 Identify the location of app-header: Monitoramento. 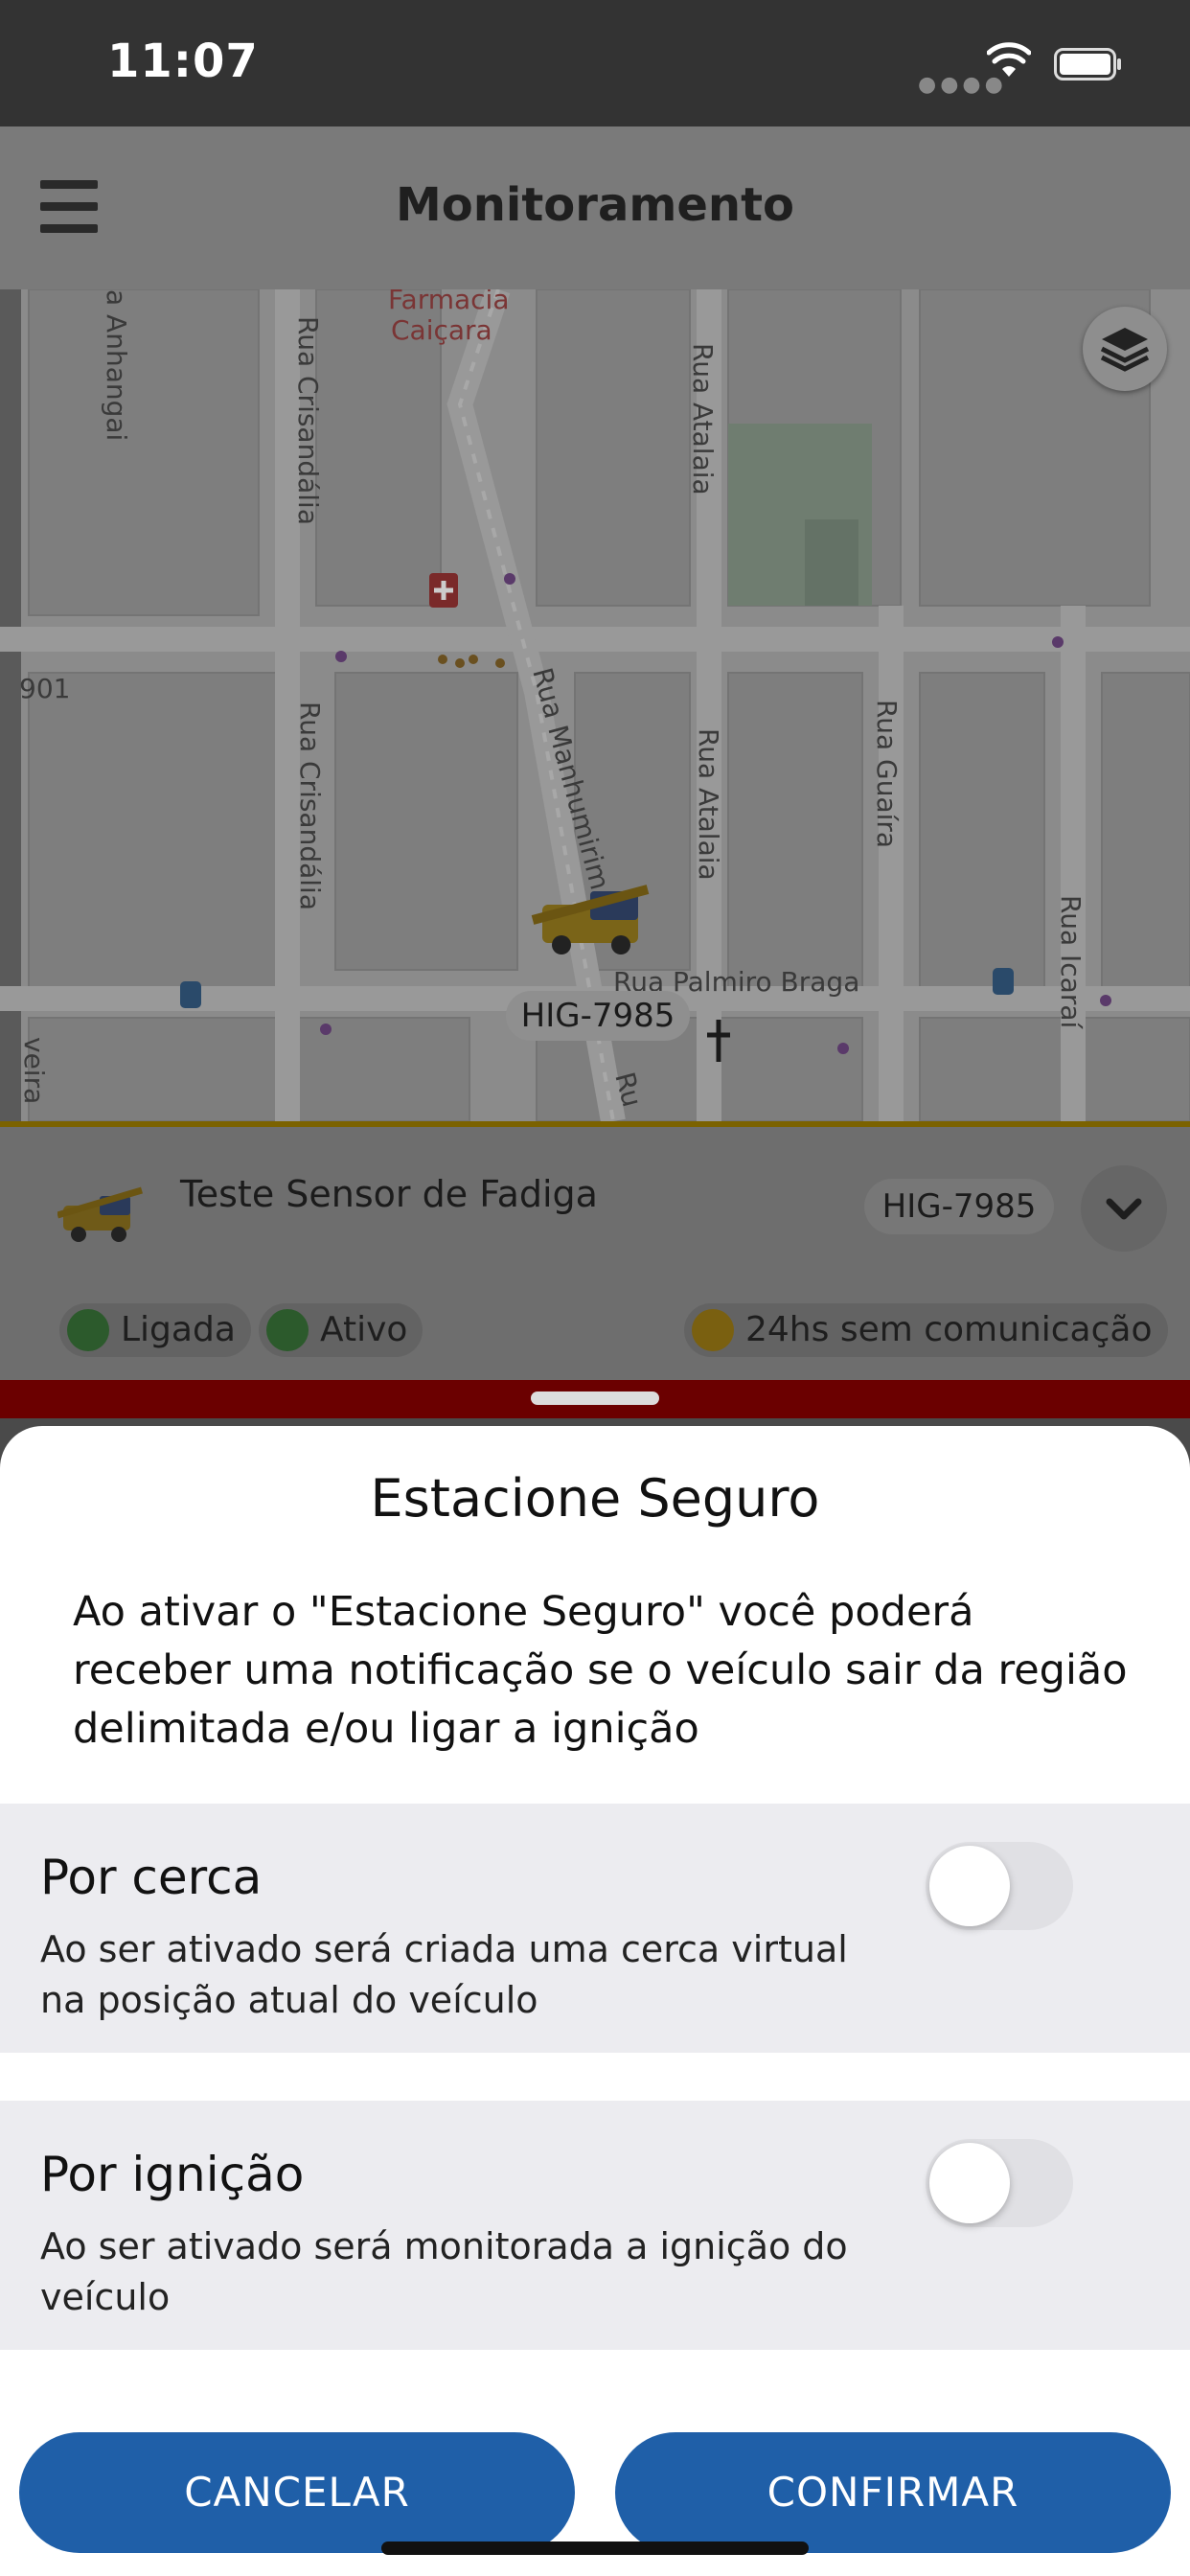
(595, 207).